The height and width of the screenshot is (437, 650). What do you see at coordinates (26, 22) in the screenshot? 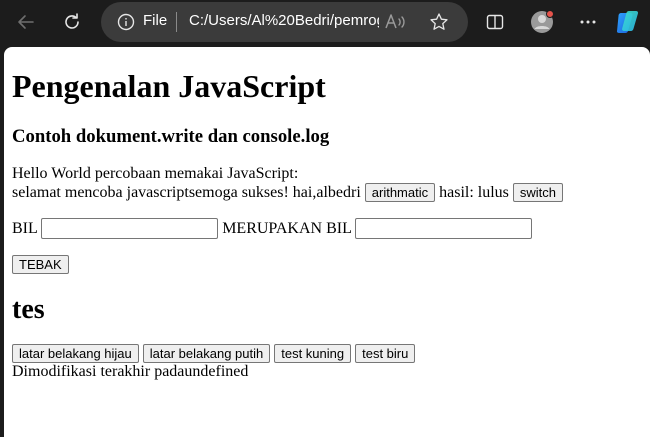
I see `back-icon` at bounding box center [26, 22].